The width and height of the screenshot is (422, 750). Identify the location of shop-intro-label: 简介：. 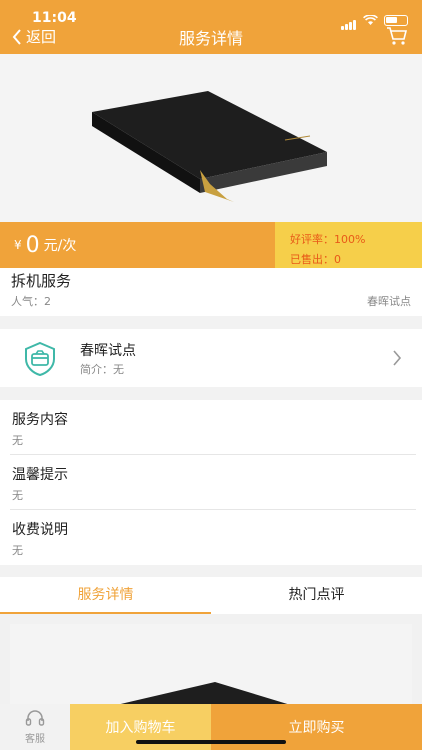
(96, 369).